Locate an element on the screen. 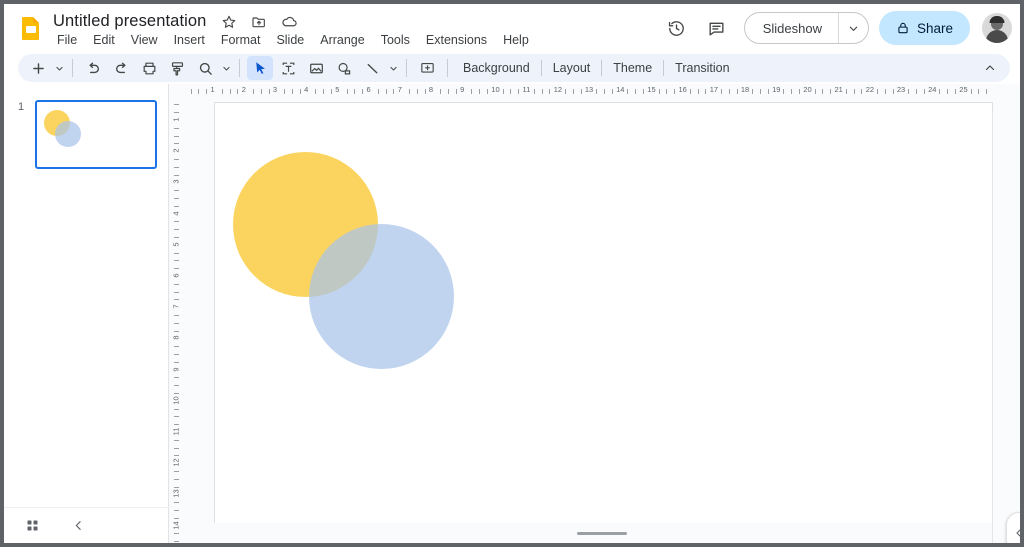  chevron-down-icon is located at coordinates (852, 28).